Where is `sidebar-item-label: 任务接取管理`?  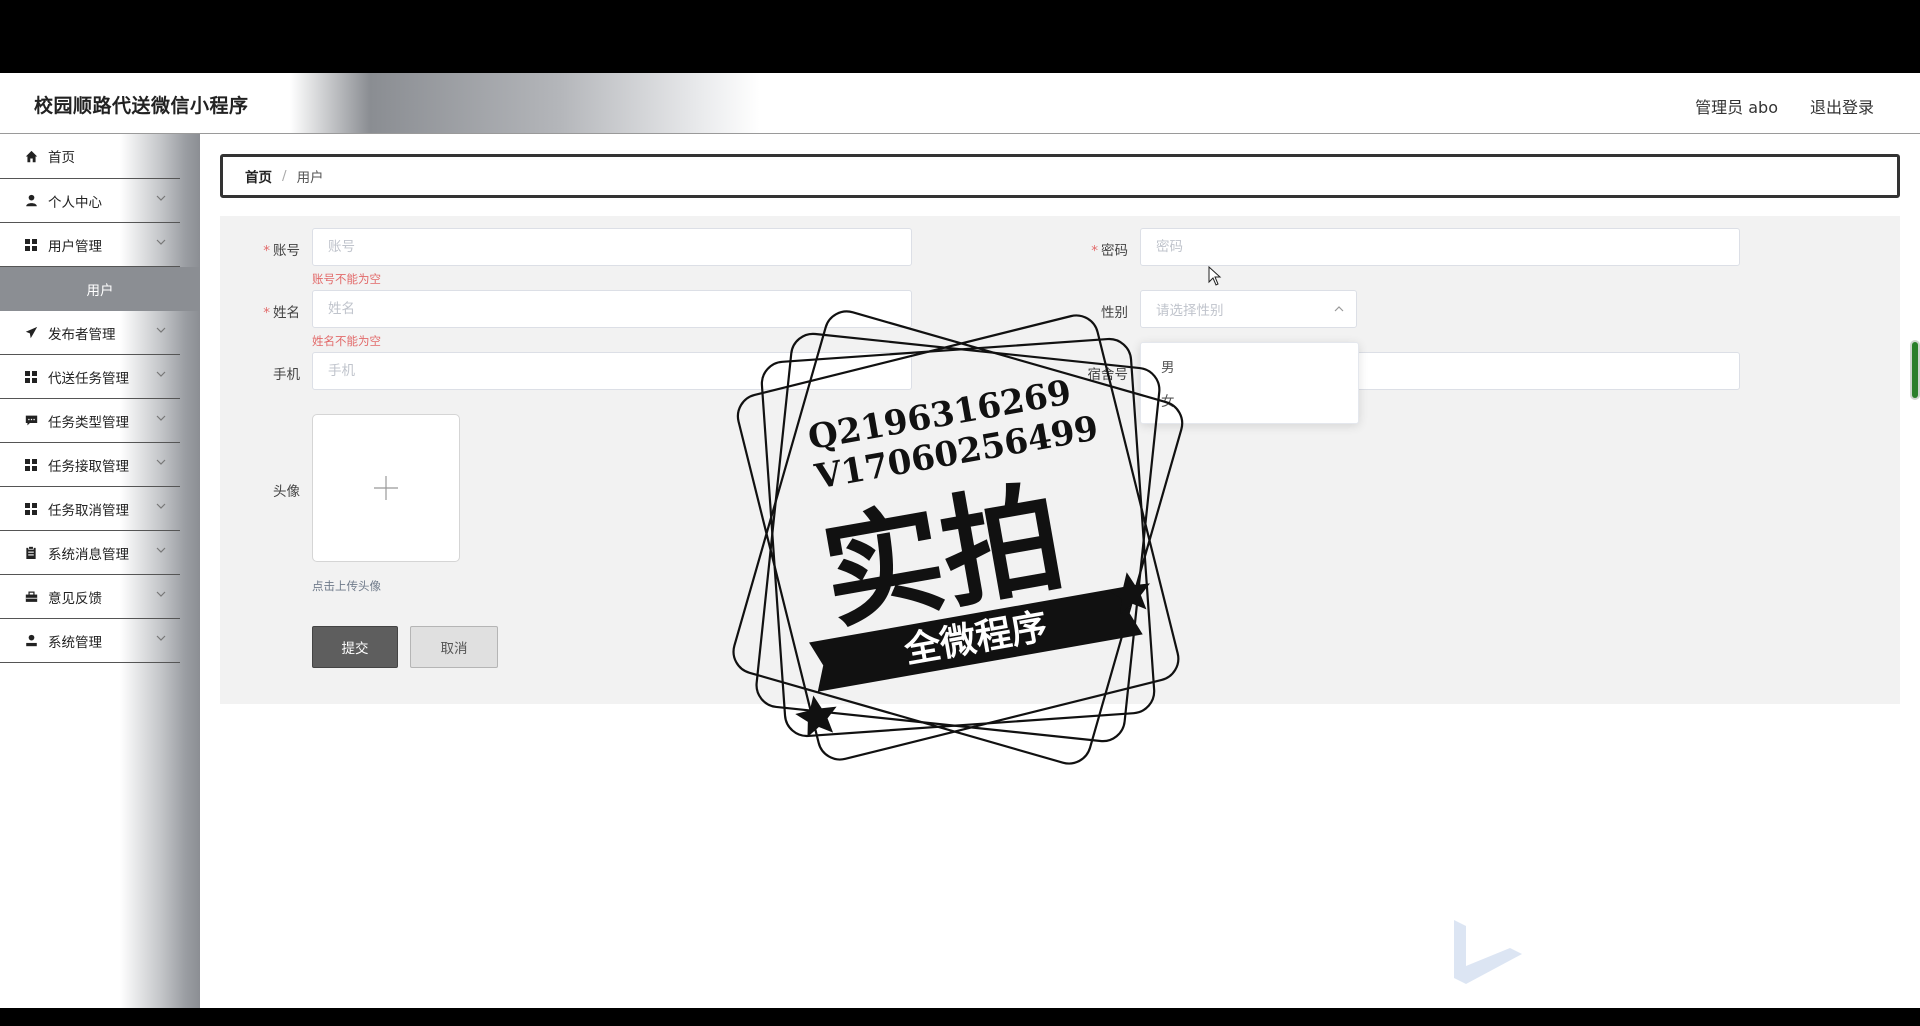
sidebar-item-label: 任务接取管理 is located at coordinates (88, 466).